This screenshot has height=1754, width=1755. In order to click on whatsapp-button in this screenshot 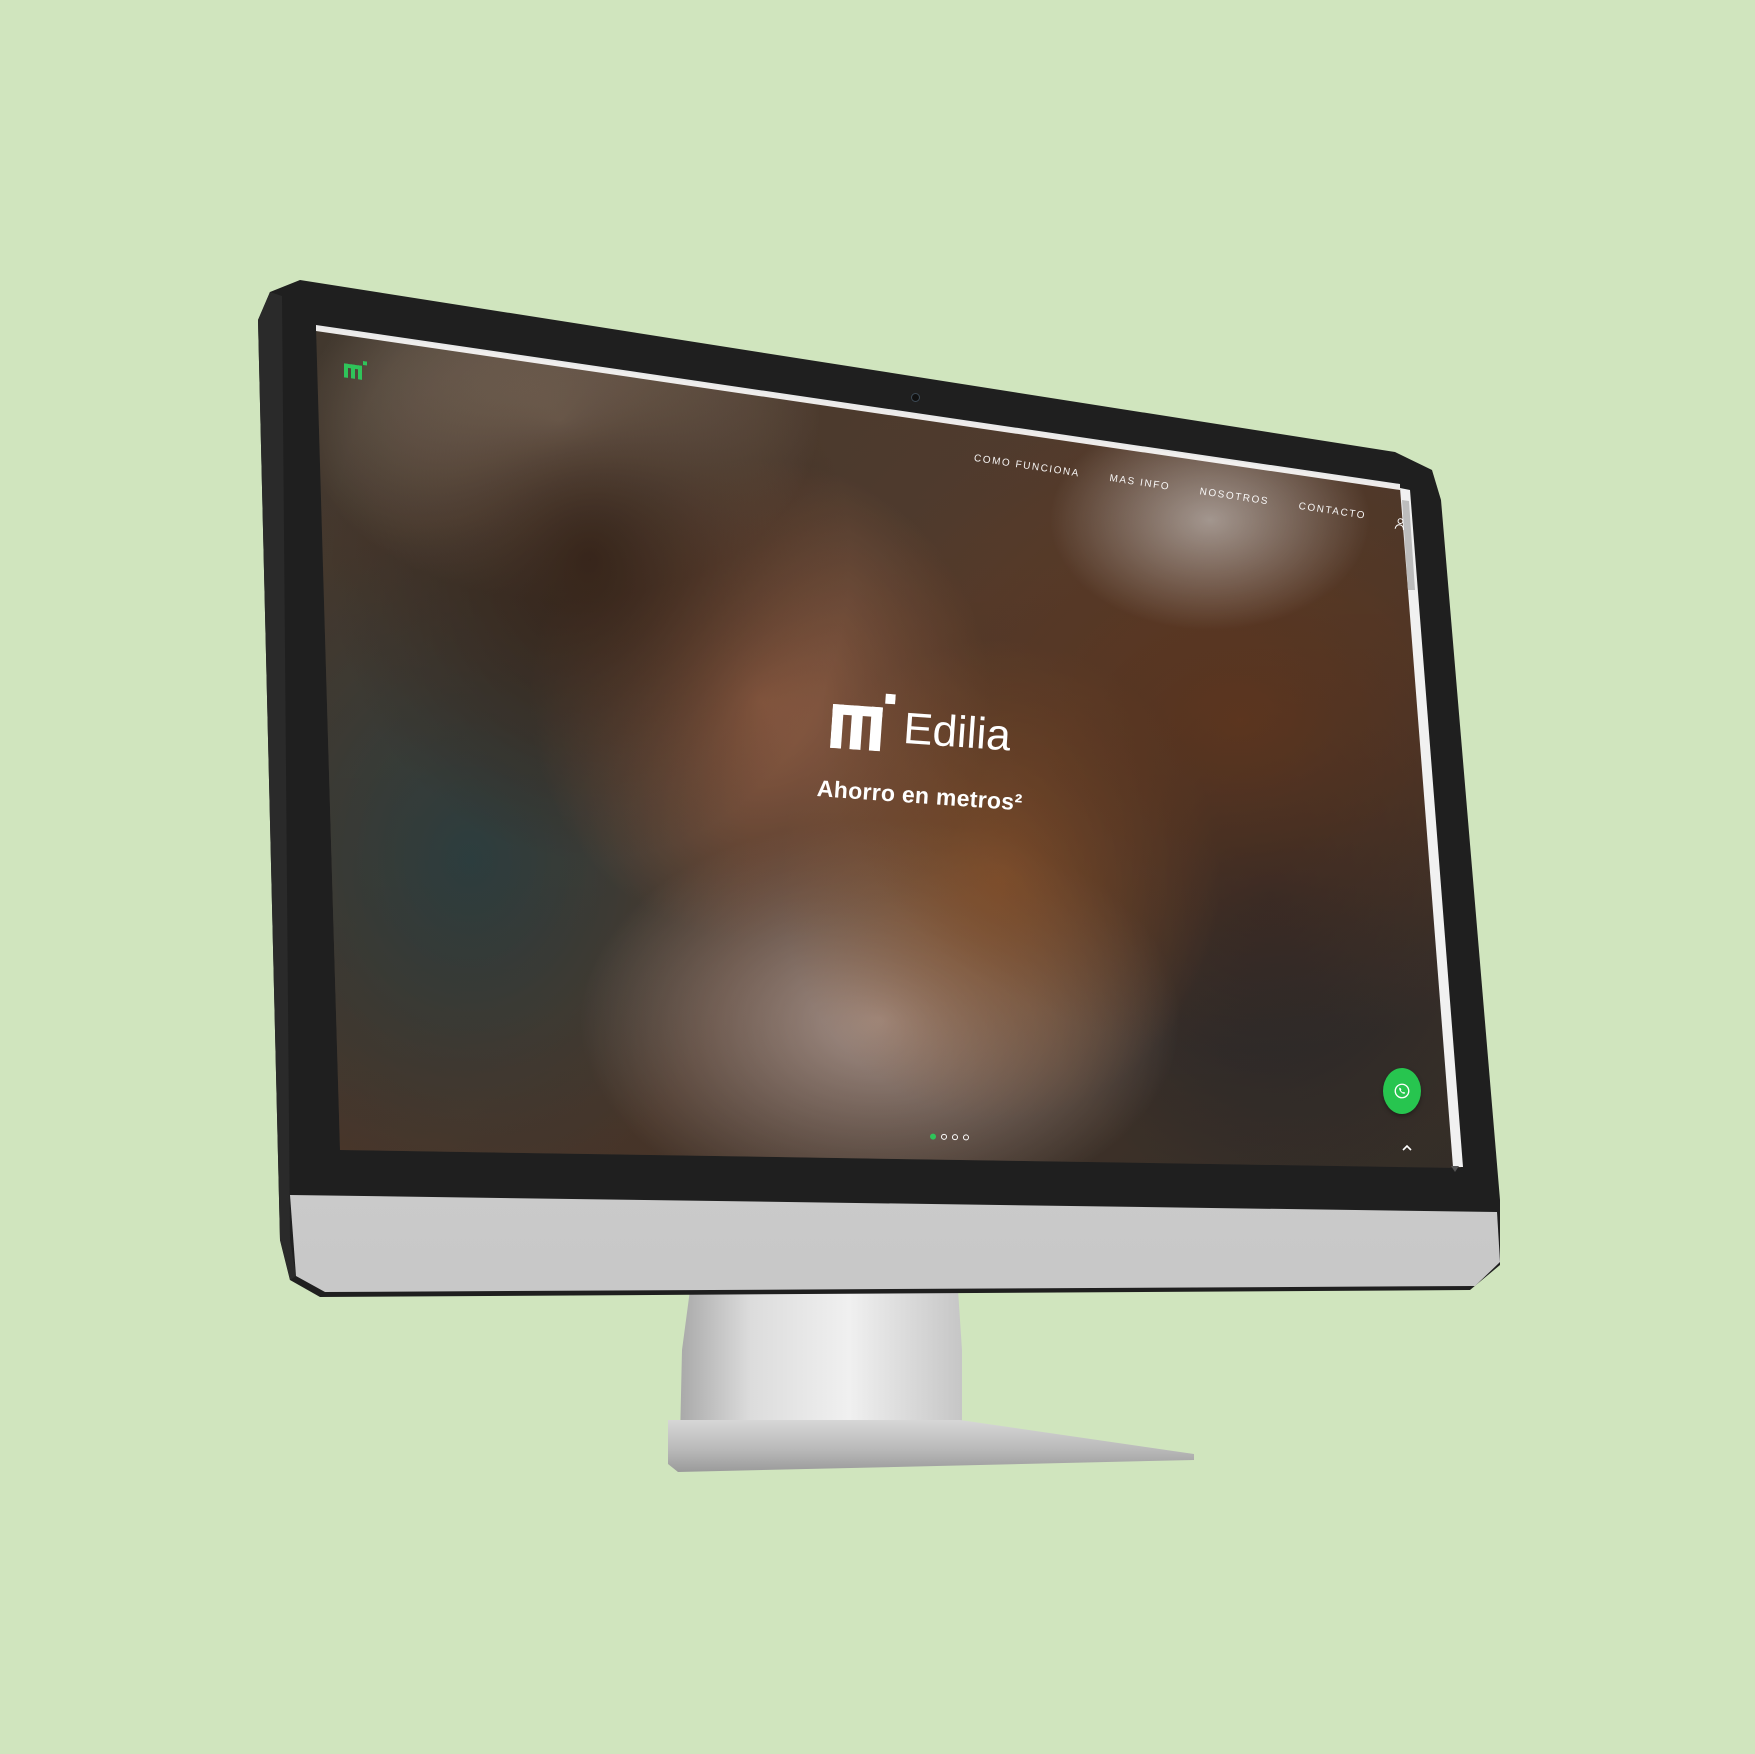, I will do `click(1402, 1091)`.